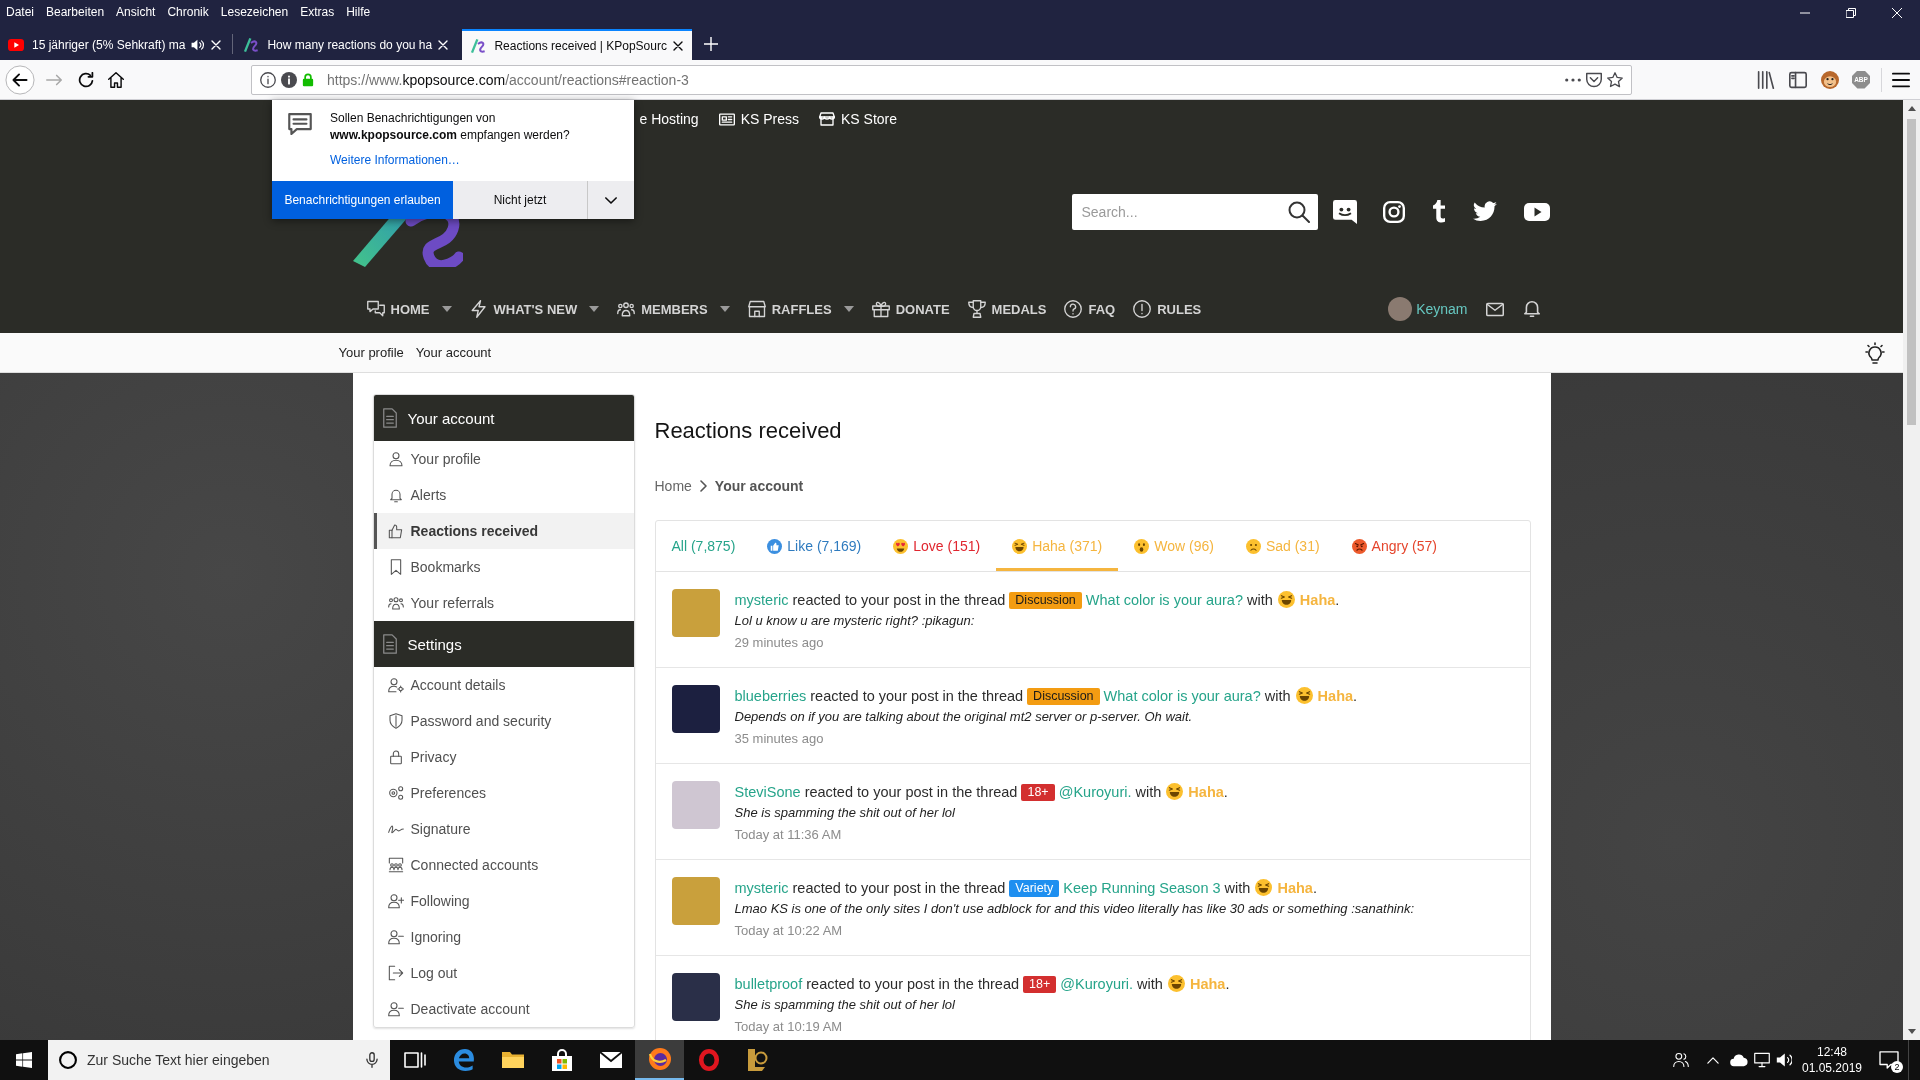 This screenshot has width=1920, height=1080. Describe the element at coordinates (982, 984) in the screenshot. I see `reaction-text: bulletproof reacted to your post in the thread 18+ @Kuroyuri. with Haha.` at that location.